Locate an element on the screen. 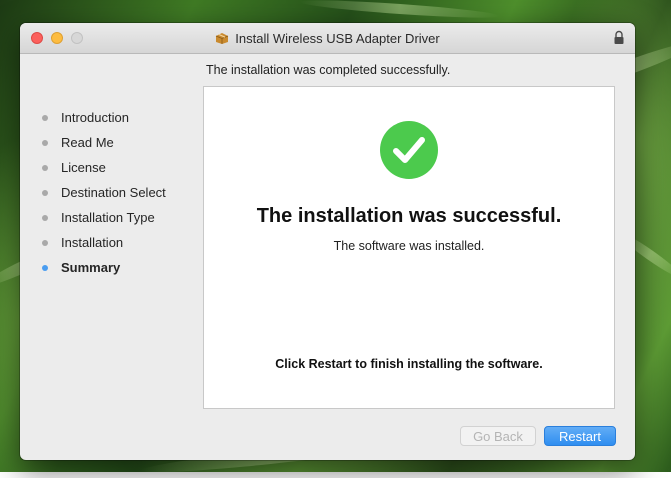 This screenshot has width=671, height=478. step-read-me: Read Me is located at coordinates (124, 142).